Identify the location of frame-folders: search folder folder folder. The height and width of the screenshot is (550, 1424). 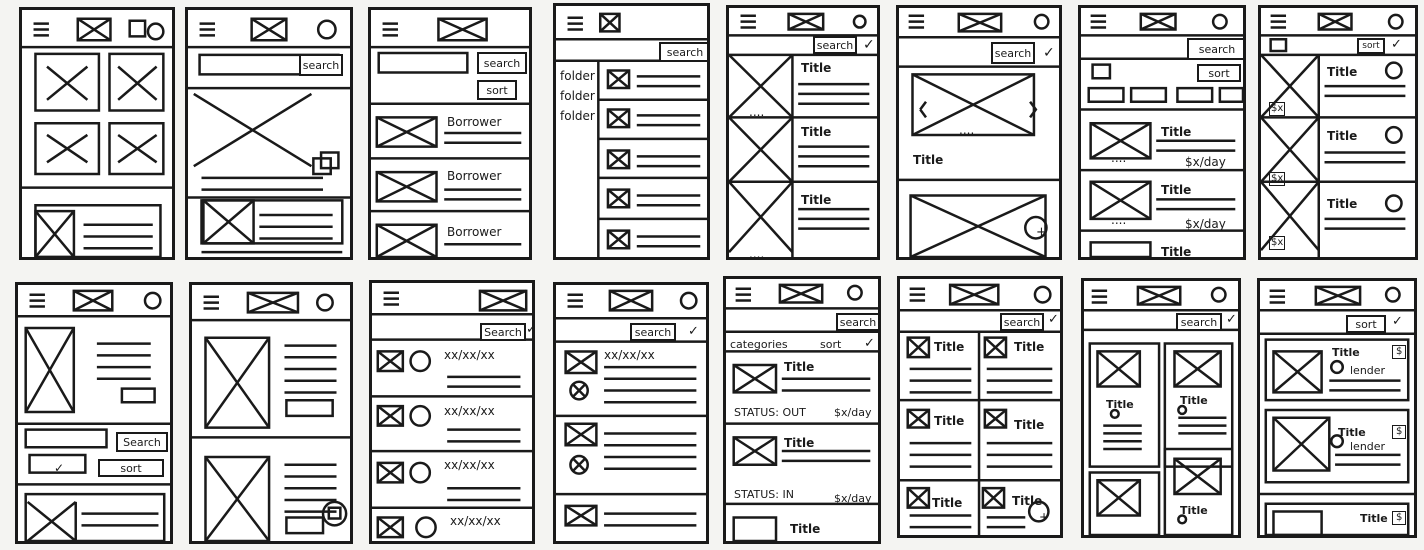
(631, 131).